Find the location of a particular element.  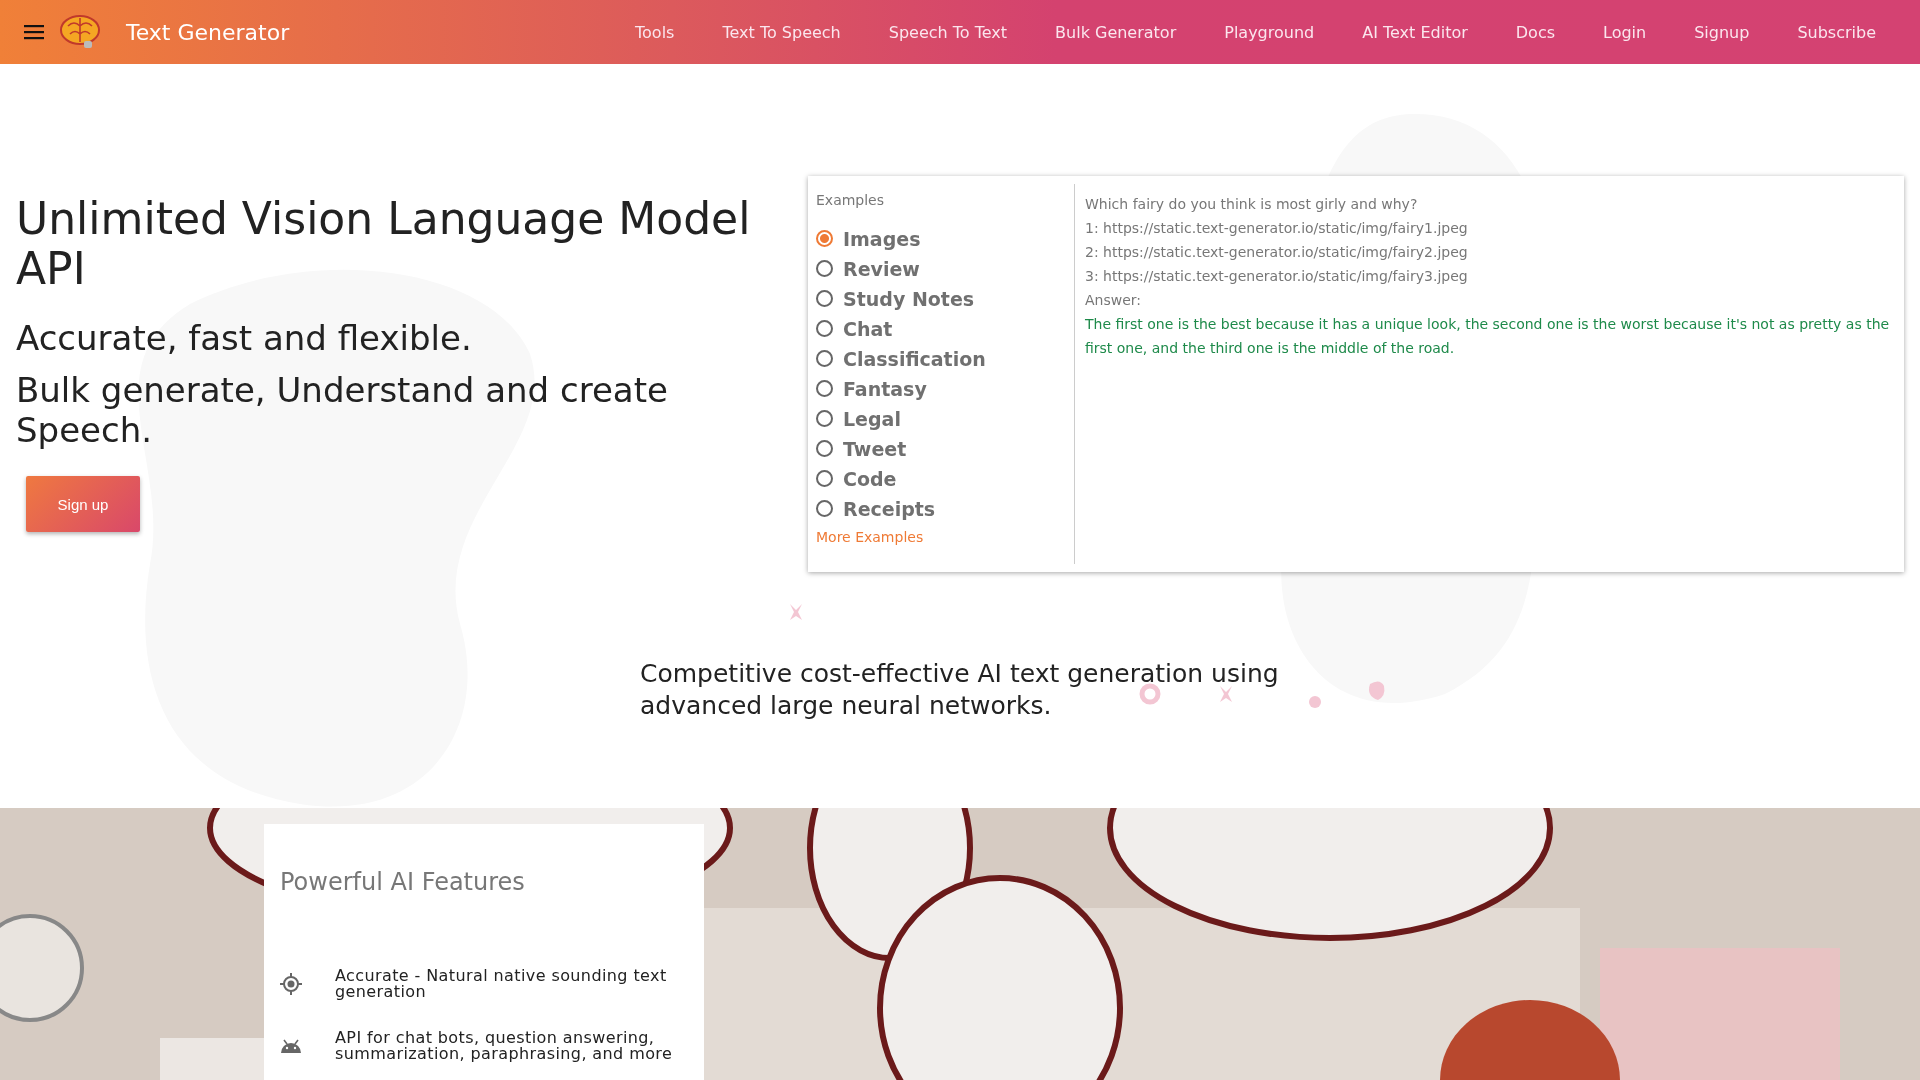

feature-text: Accurate - Natural native sounding text generation is located at coordinates (501, 984).